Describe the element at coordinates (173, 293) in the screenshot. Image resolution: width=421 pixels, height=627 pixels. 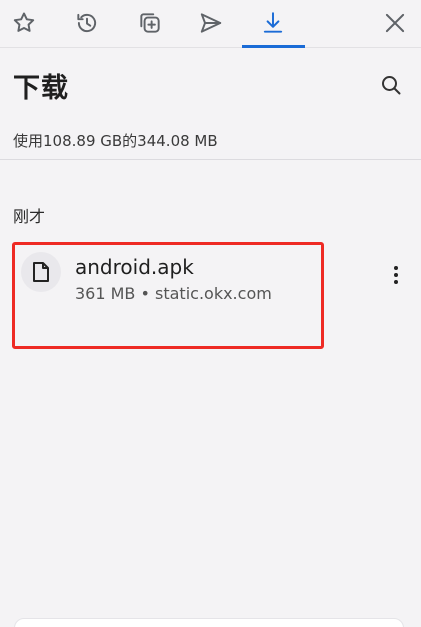
I see `download-file-meta: 361 MB • static.okx.com` at that location.